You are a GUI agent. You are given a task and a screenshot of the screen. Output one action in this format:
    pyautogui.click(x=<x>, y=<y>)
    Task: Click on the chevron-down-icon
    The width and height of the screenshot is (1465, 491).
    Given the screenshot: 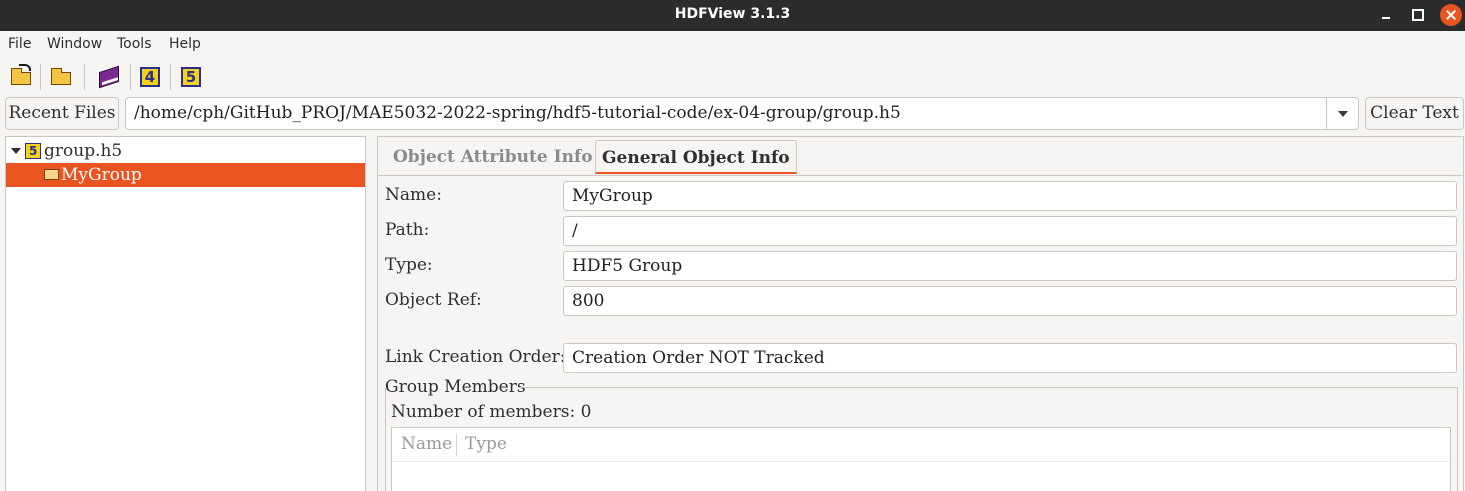 What is the action you would take?
    pyautogui.click(x=1342, y=113)
    